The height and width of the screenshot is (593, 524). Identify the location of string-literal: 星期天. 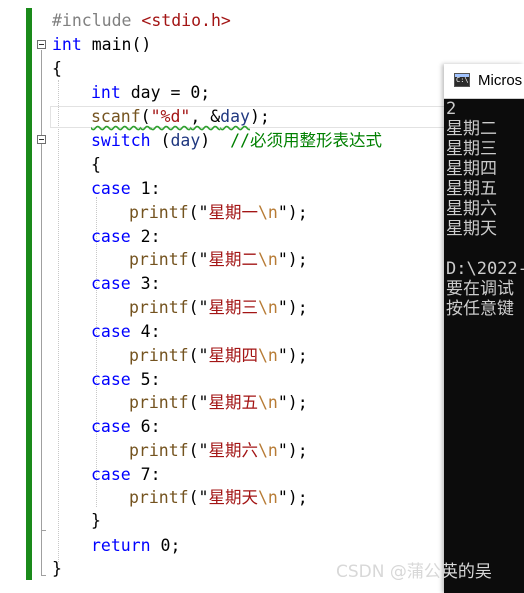
(233, 497).